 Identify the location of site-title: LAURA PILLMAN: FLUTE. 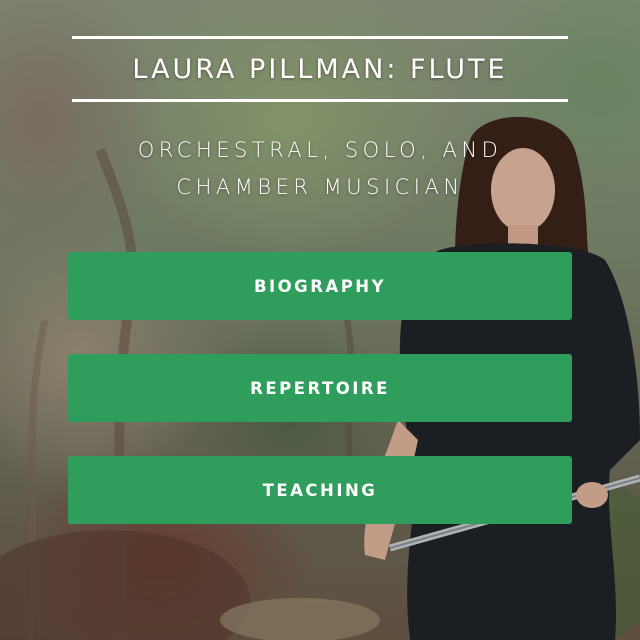
(320, 69).